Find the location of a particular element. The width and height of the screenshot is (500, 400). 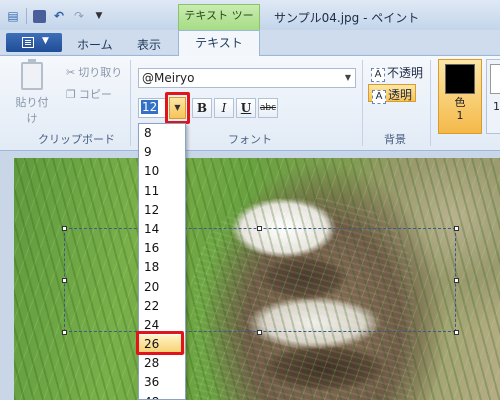

font-size-option: 16 is located at coordinates (162, 248).